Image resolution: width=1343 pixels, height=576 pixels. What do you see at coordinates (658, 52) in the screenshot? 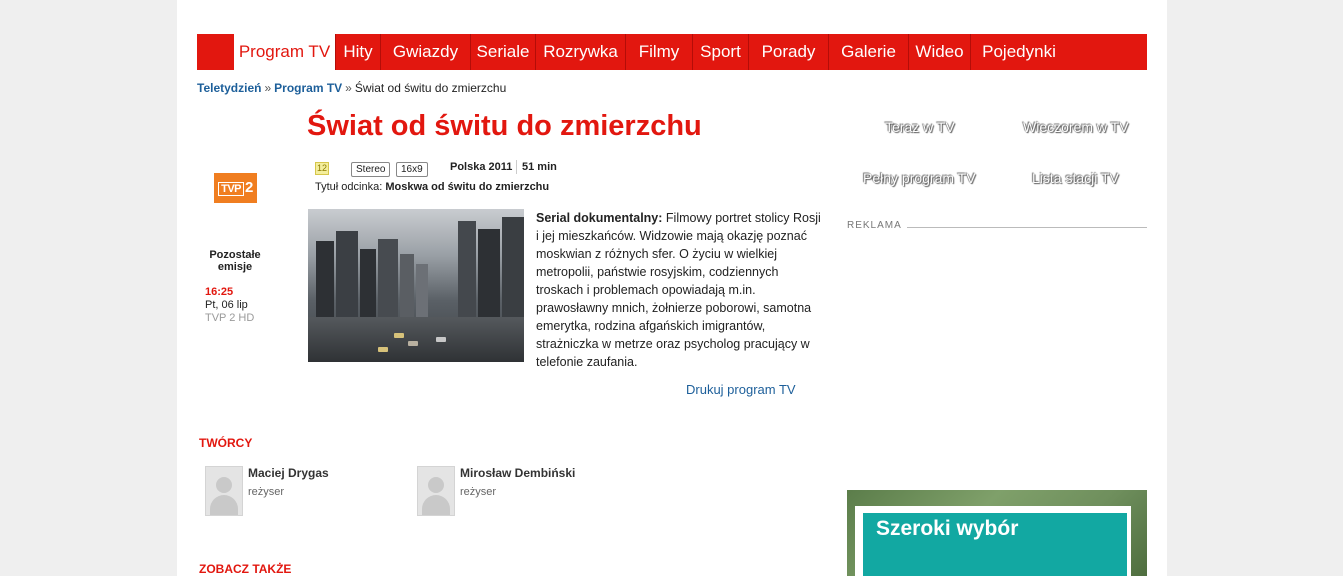
I see `nav-item-filmy: Filmy` at bounding box center [658, 52].